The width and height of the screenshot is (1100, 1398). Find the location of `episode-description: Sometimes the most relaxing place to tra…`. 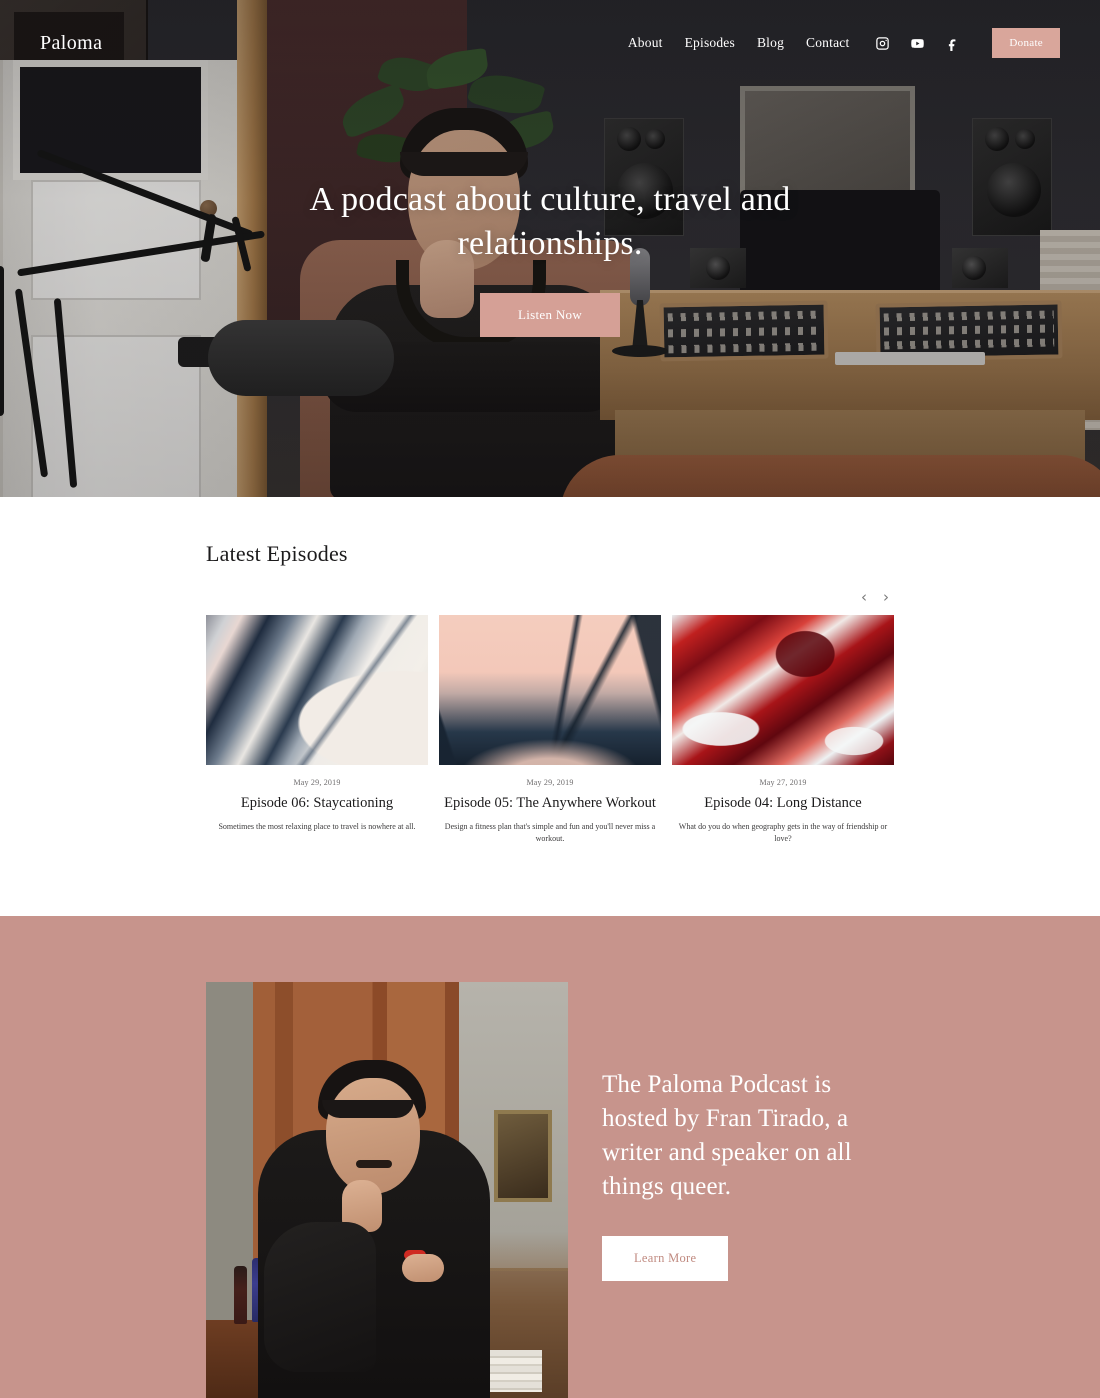

episode-description: Sometimes the most relaxing place to tra… is located at coordinates (317, 826).